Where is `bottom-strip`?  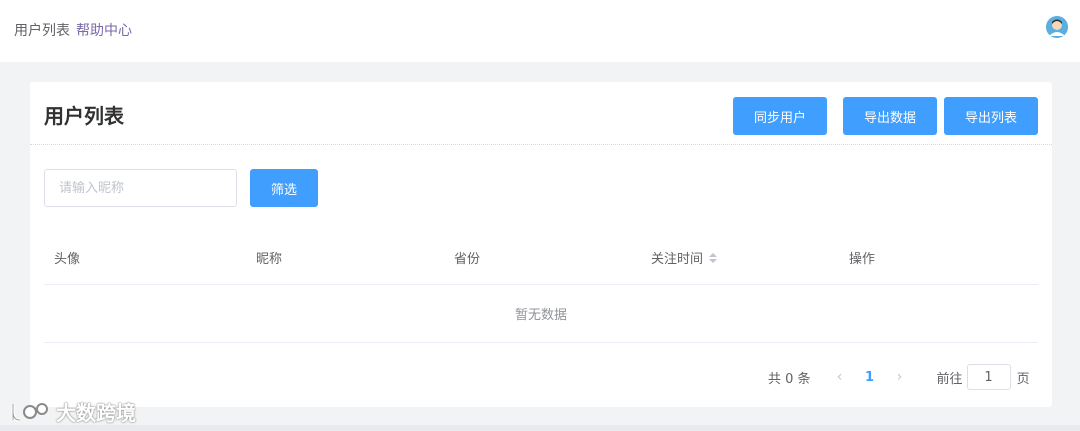 bottom-strip is located at coordinates (540, 428).